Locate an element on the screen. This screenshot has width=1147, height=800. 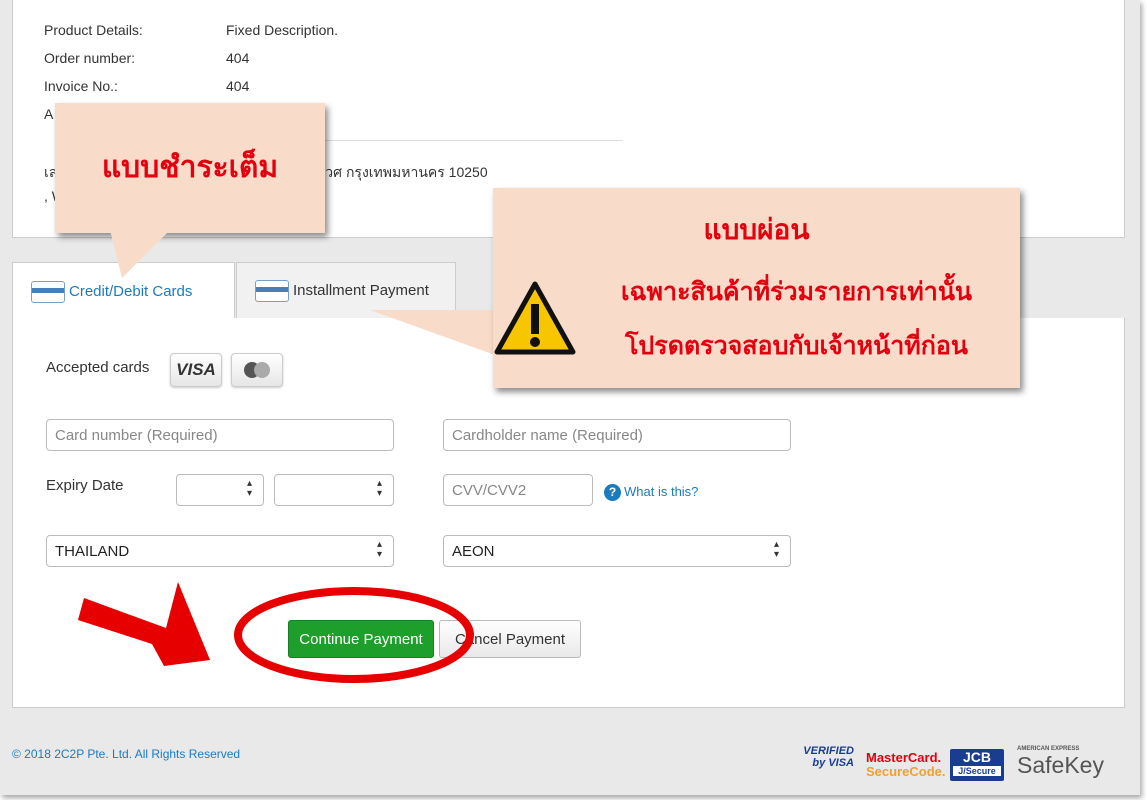
accepted-cards-label: Accepted cards is located at coordinates (98, 367).